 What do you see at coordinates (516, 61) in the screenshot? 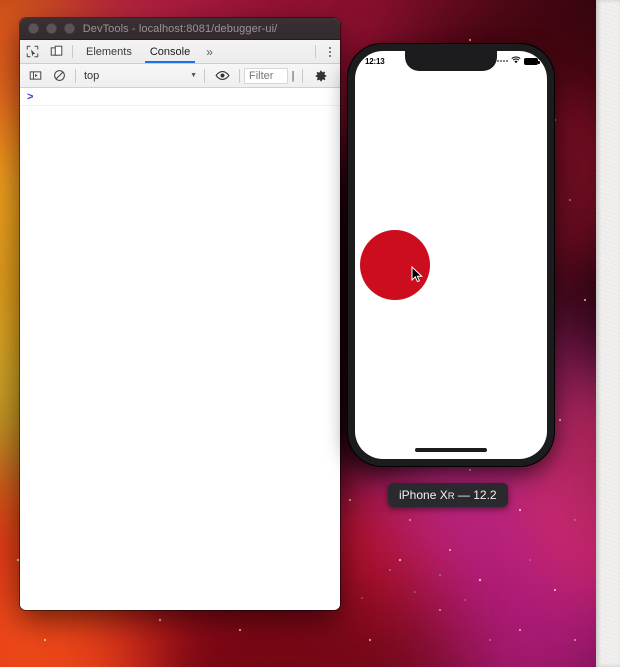
I see `wifi-icon` at bounding box center [516, 61].